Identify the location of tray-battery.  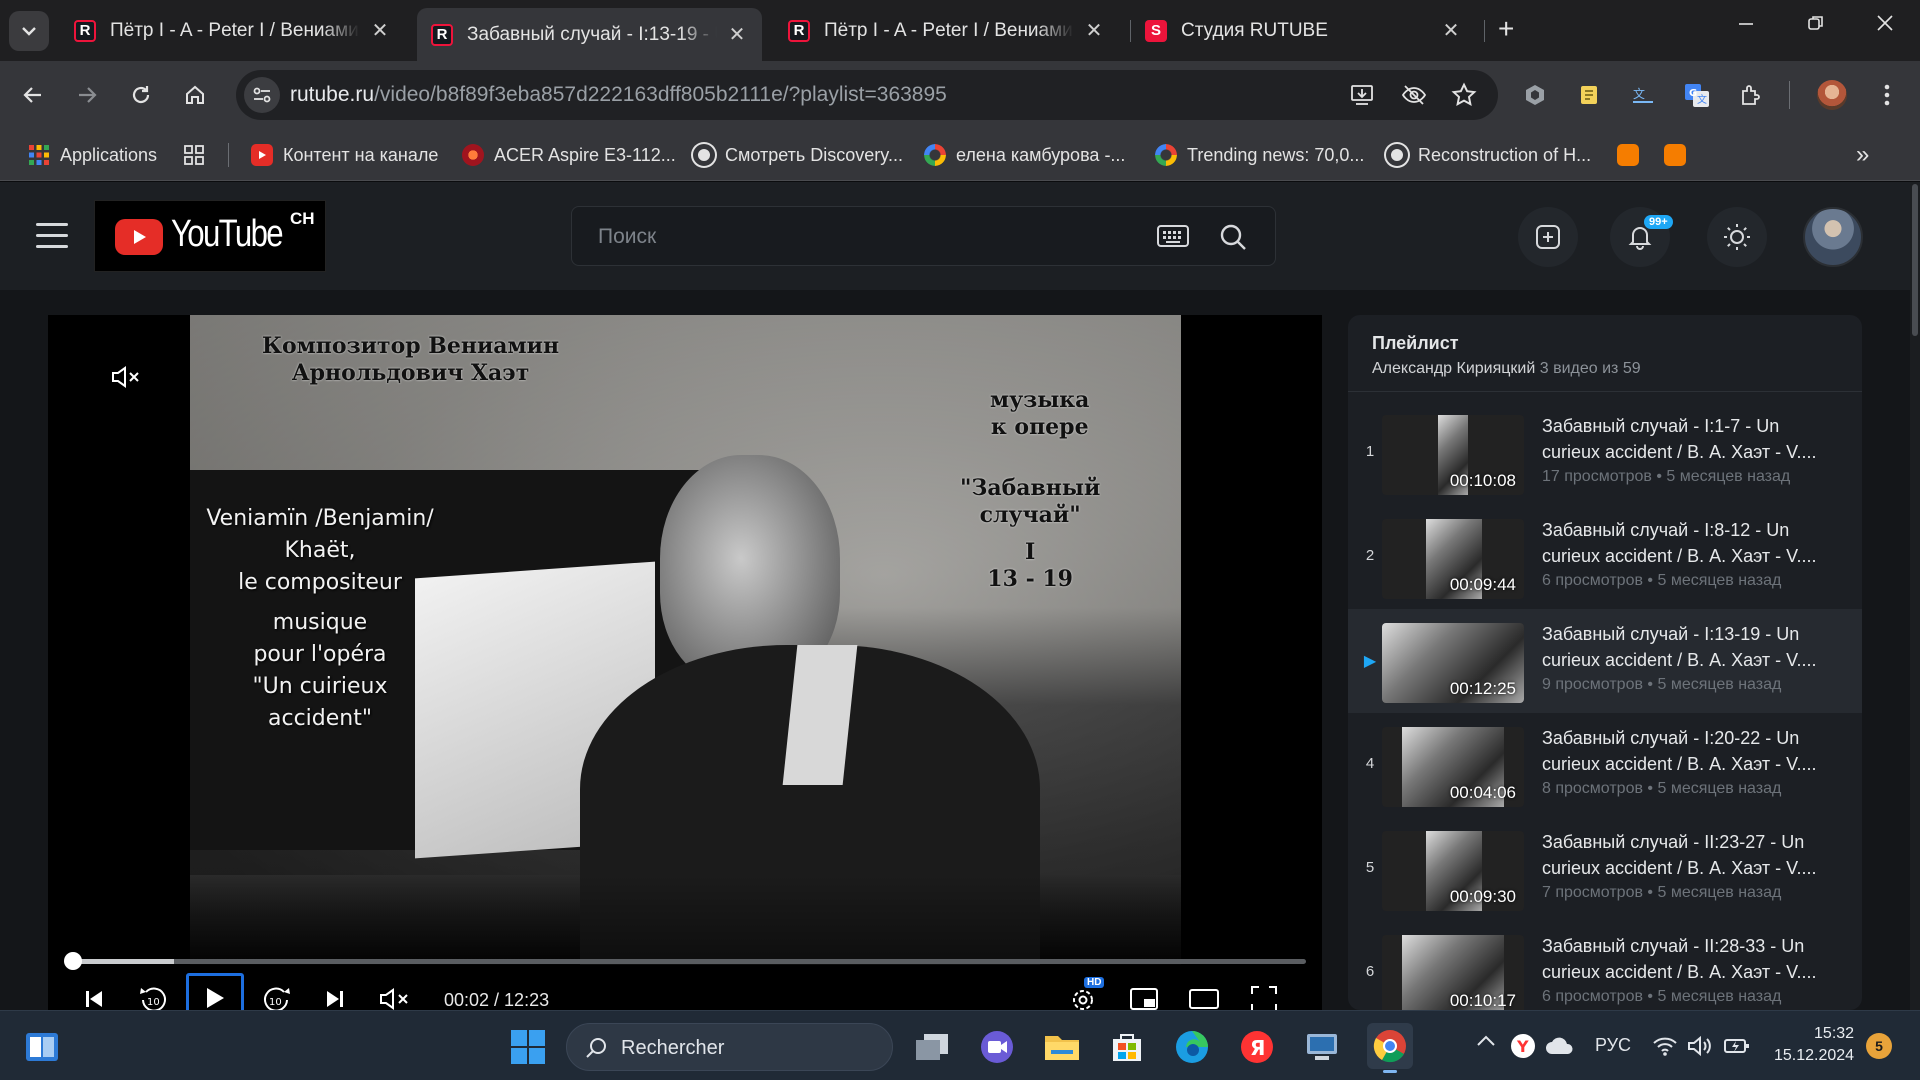
(1737, 1046).